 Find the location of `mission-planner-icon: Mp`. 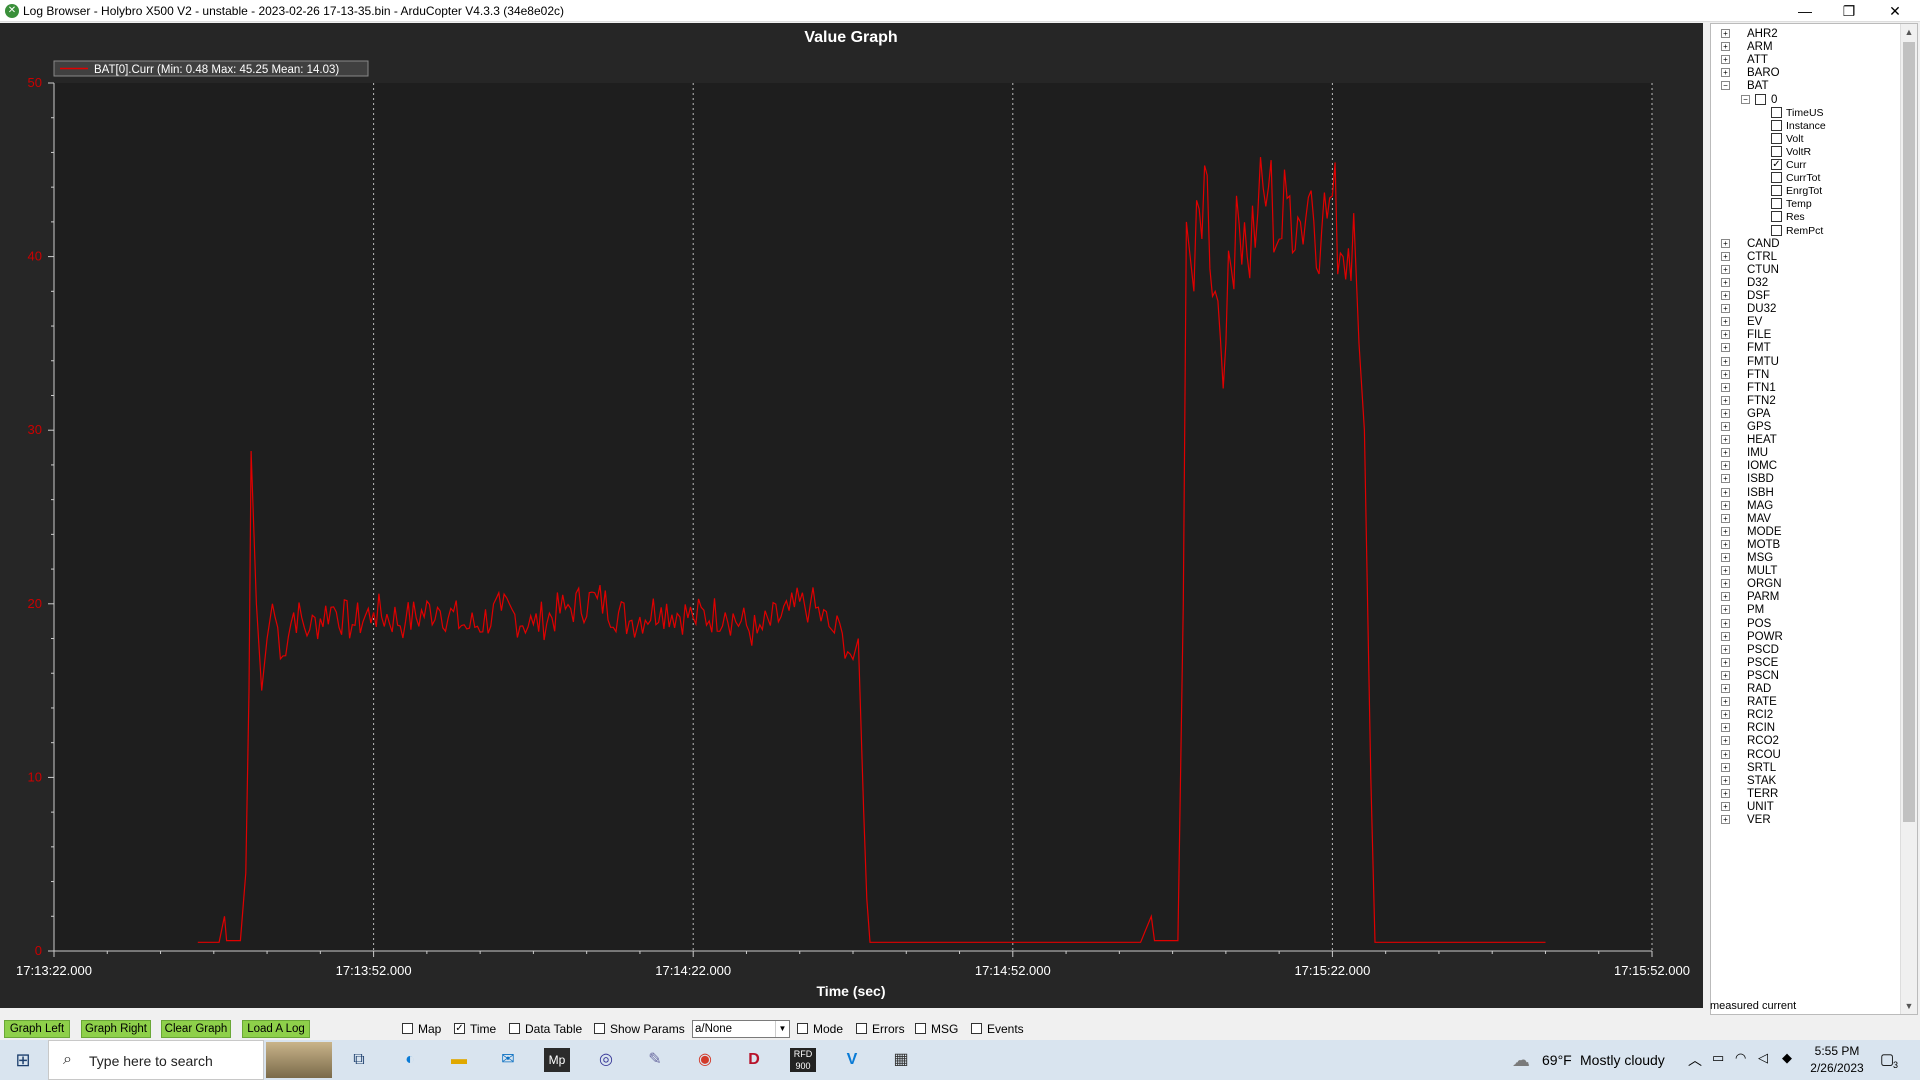

mission-planner-icon: Mp is located at coordinates (557, 1060).